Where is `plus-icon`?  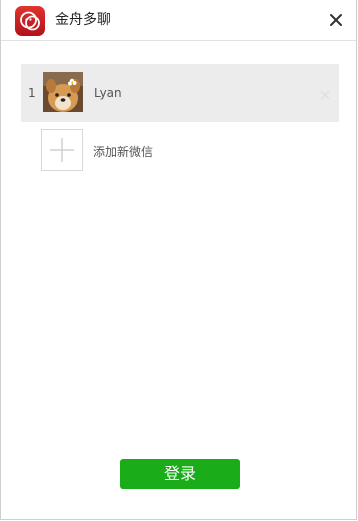 plus-icon is located at coordinates (62, 150).